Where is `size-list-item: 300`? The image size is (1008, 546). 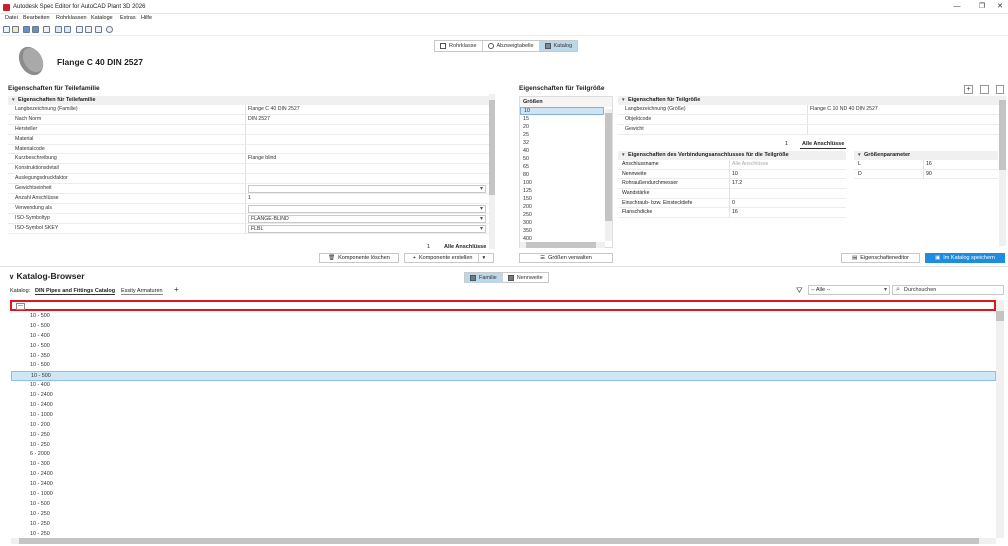 size-list-item: 300 is located at coordinates (562, 223).